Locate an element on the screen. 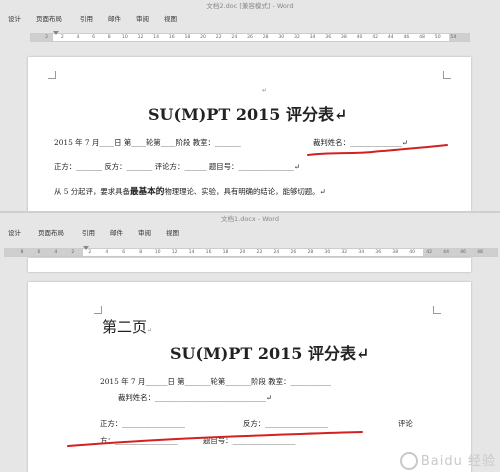  watermark-text: Baidu 经验 is located at coordinates (458, 461).